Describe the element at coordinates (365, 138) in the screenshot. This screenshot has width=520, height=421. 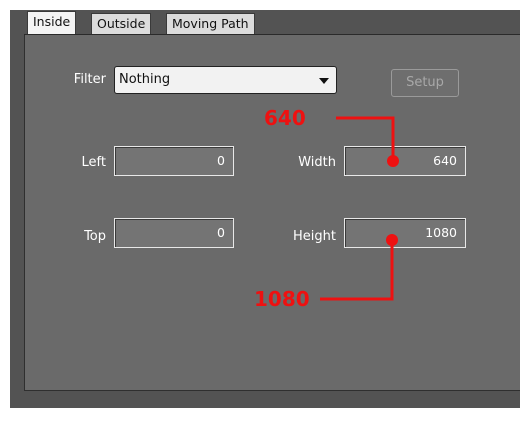
I see `width-callout-line` at that location.